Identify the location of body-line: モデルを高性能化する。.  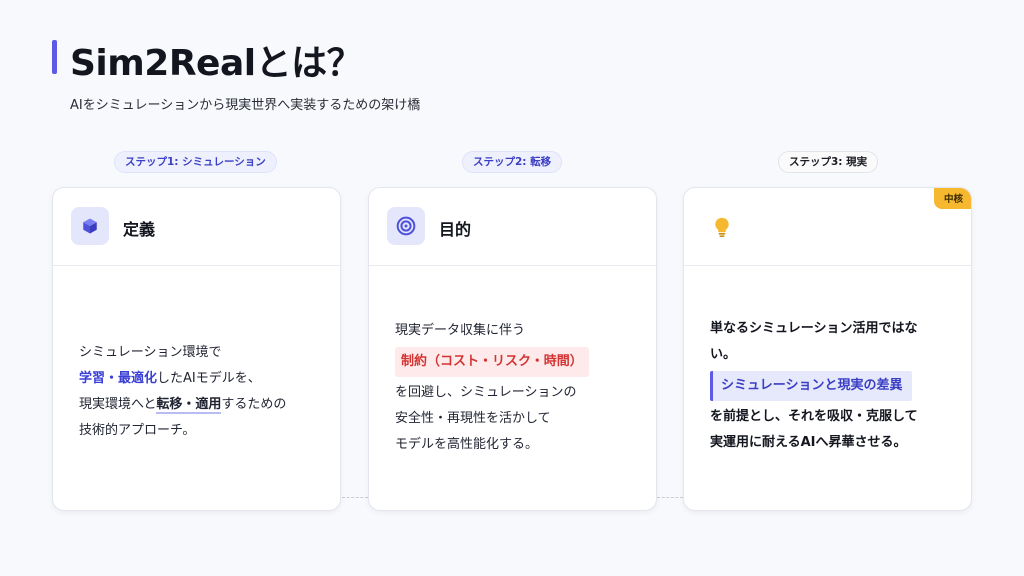
(467, 444).